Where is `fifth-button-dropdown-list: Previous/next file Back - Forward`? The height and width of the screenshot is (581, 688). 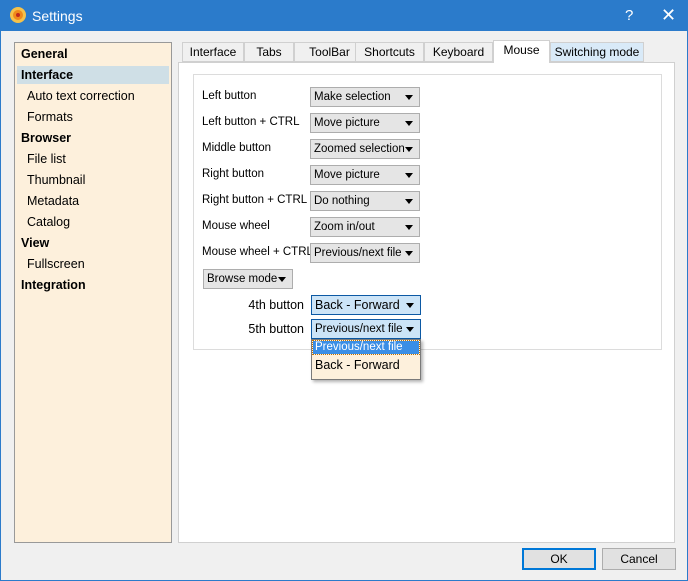
fifth-button-dropdown-list: Previous/next file Back - Forward is located at coordinates (366, 359).